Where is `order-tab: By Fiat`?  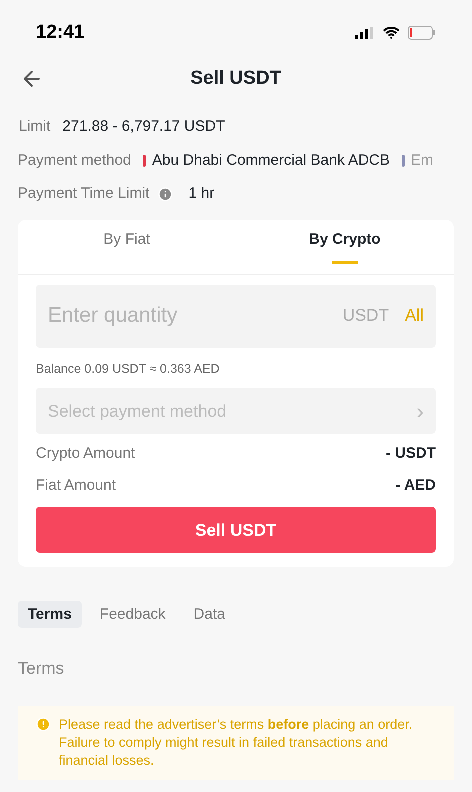 order-tab: By Fiat is located at coordinates (127, 247).